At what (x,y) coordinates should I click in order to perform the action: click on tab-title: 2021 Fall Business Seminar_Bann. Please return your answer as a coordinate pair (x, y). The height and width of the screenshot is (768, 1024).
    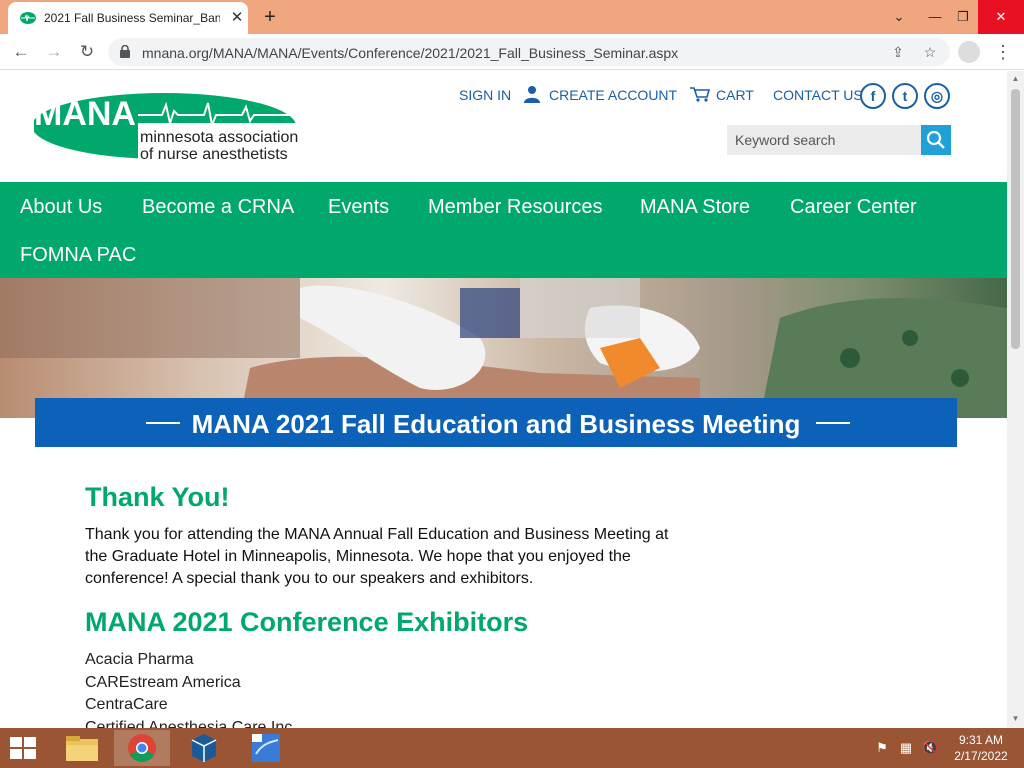
    Looking at the image, I should click on (132, 18).